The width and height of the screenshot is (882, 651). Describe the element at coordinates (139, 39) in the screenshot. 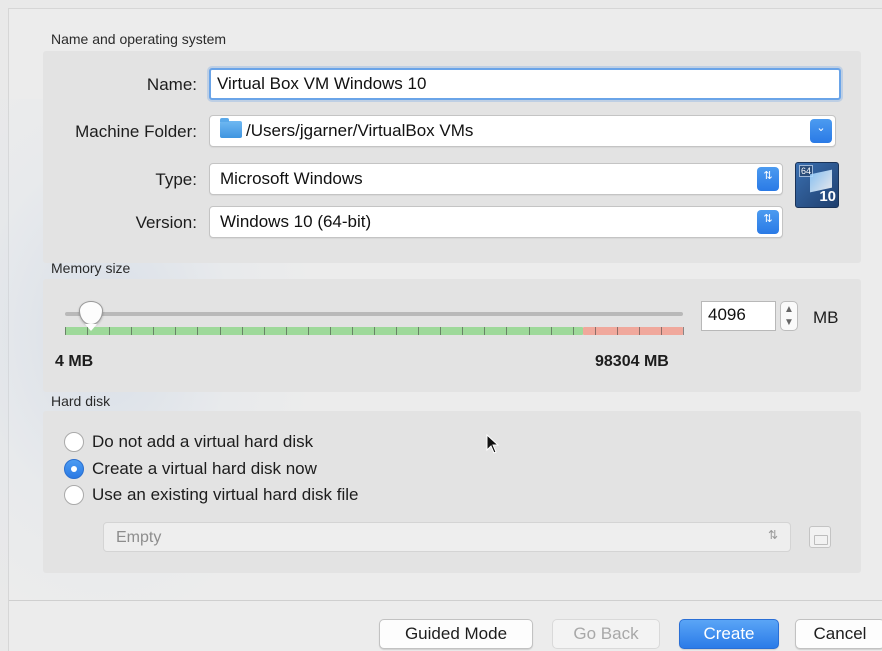

I see `section-label-name-os: Name and operating system` at that location.